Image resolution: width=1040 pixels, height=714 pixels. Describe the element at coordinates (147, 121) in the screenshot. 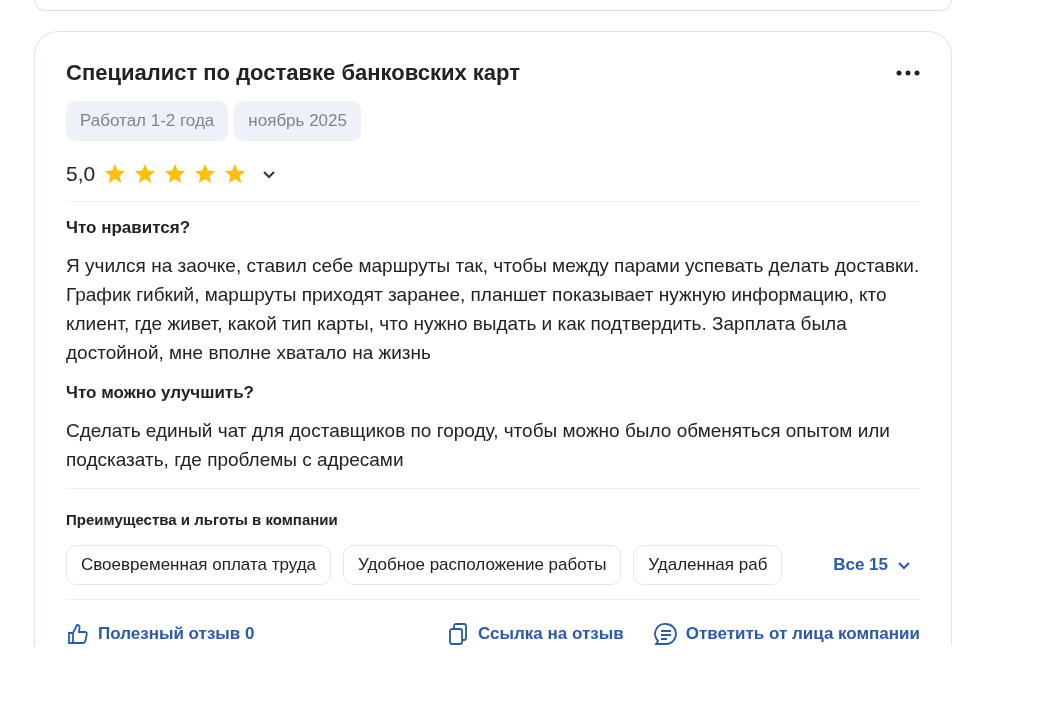

I see `tag: Работал 1-2 года` at that location.